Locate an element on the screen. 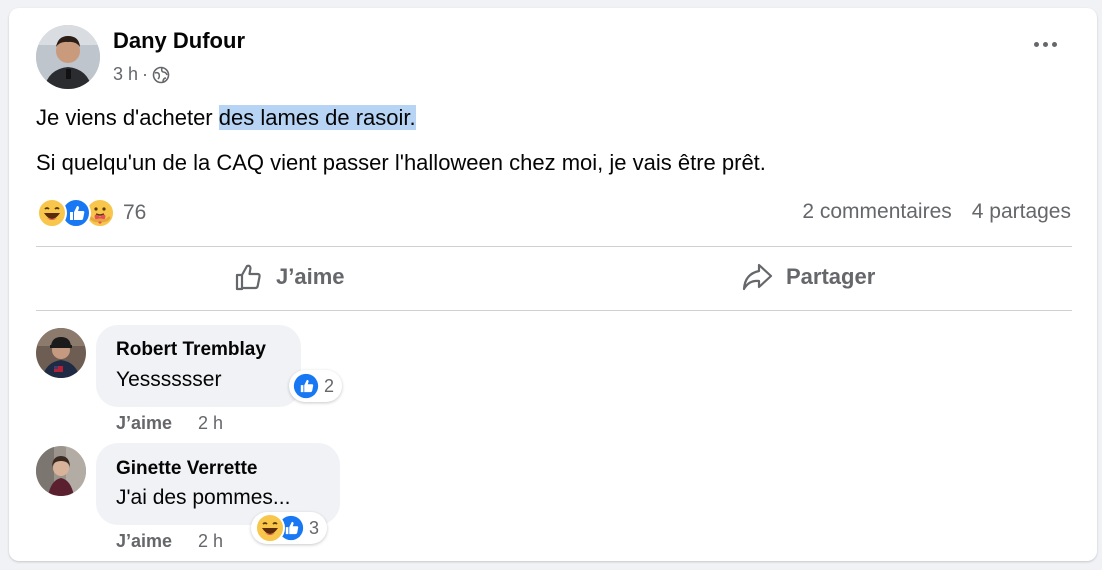 The image size is (1102, 570). share-arrow-icon is located at coordinates (757, 277).